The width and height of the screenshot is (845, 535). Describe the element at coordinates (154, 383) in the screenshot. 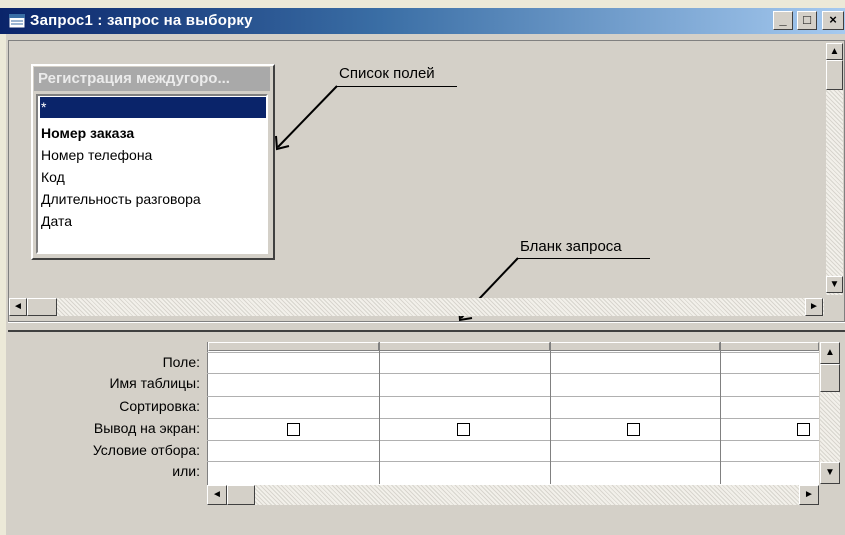

I see `row-label-table: Имя таблицы:` at that location.